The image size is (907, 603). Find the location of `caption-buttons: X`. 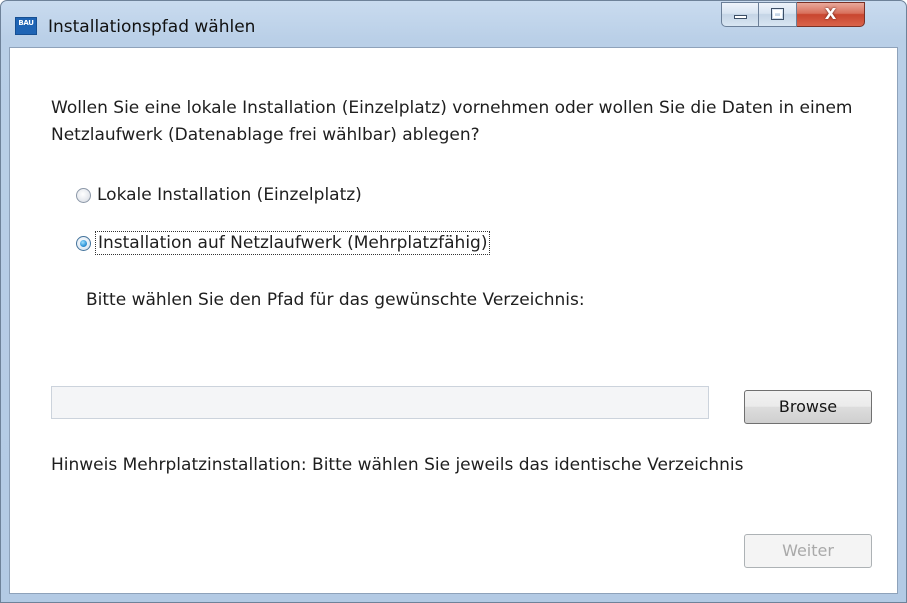

caption-buttons: X is located at coordinates (811, 14).